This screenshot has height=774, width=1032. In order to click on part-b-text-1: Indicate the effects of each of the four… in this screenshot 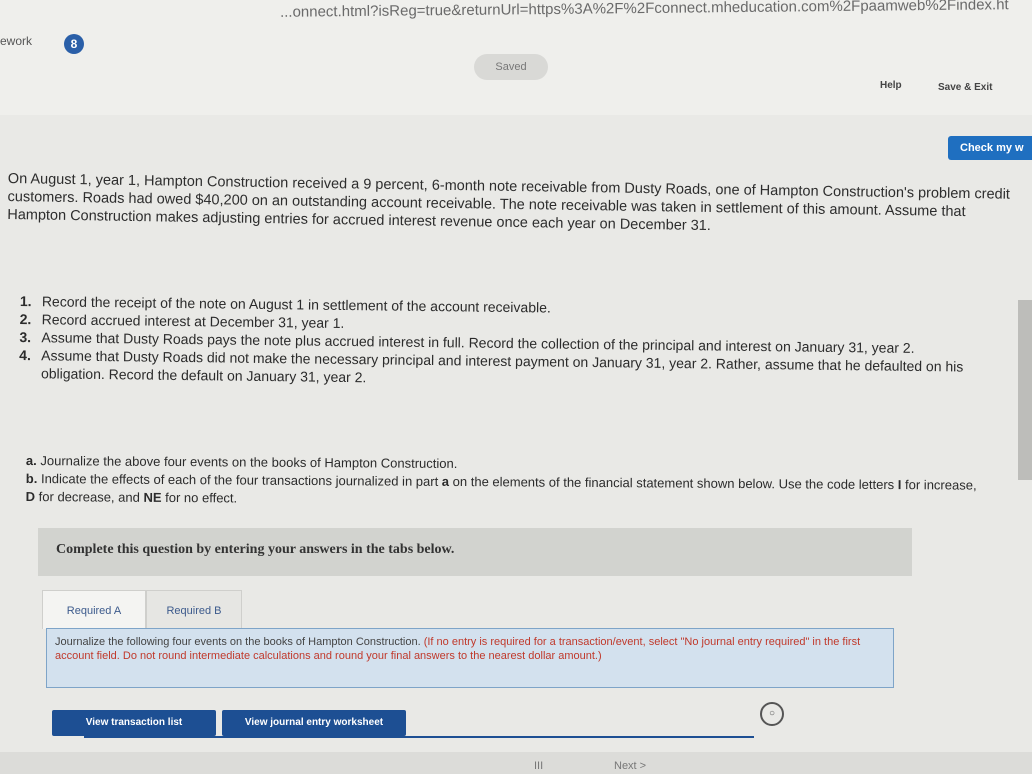, I will do `click(241, 480)`.